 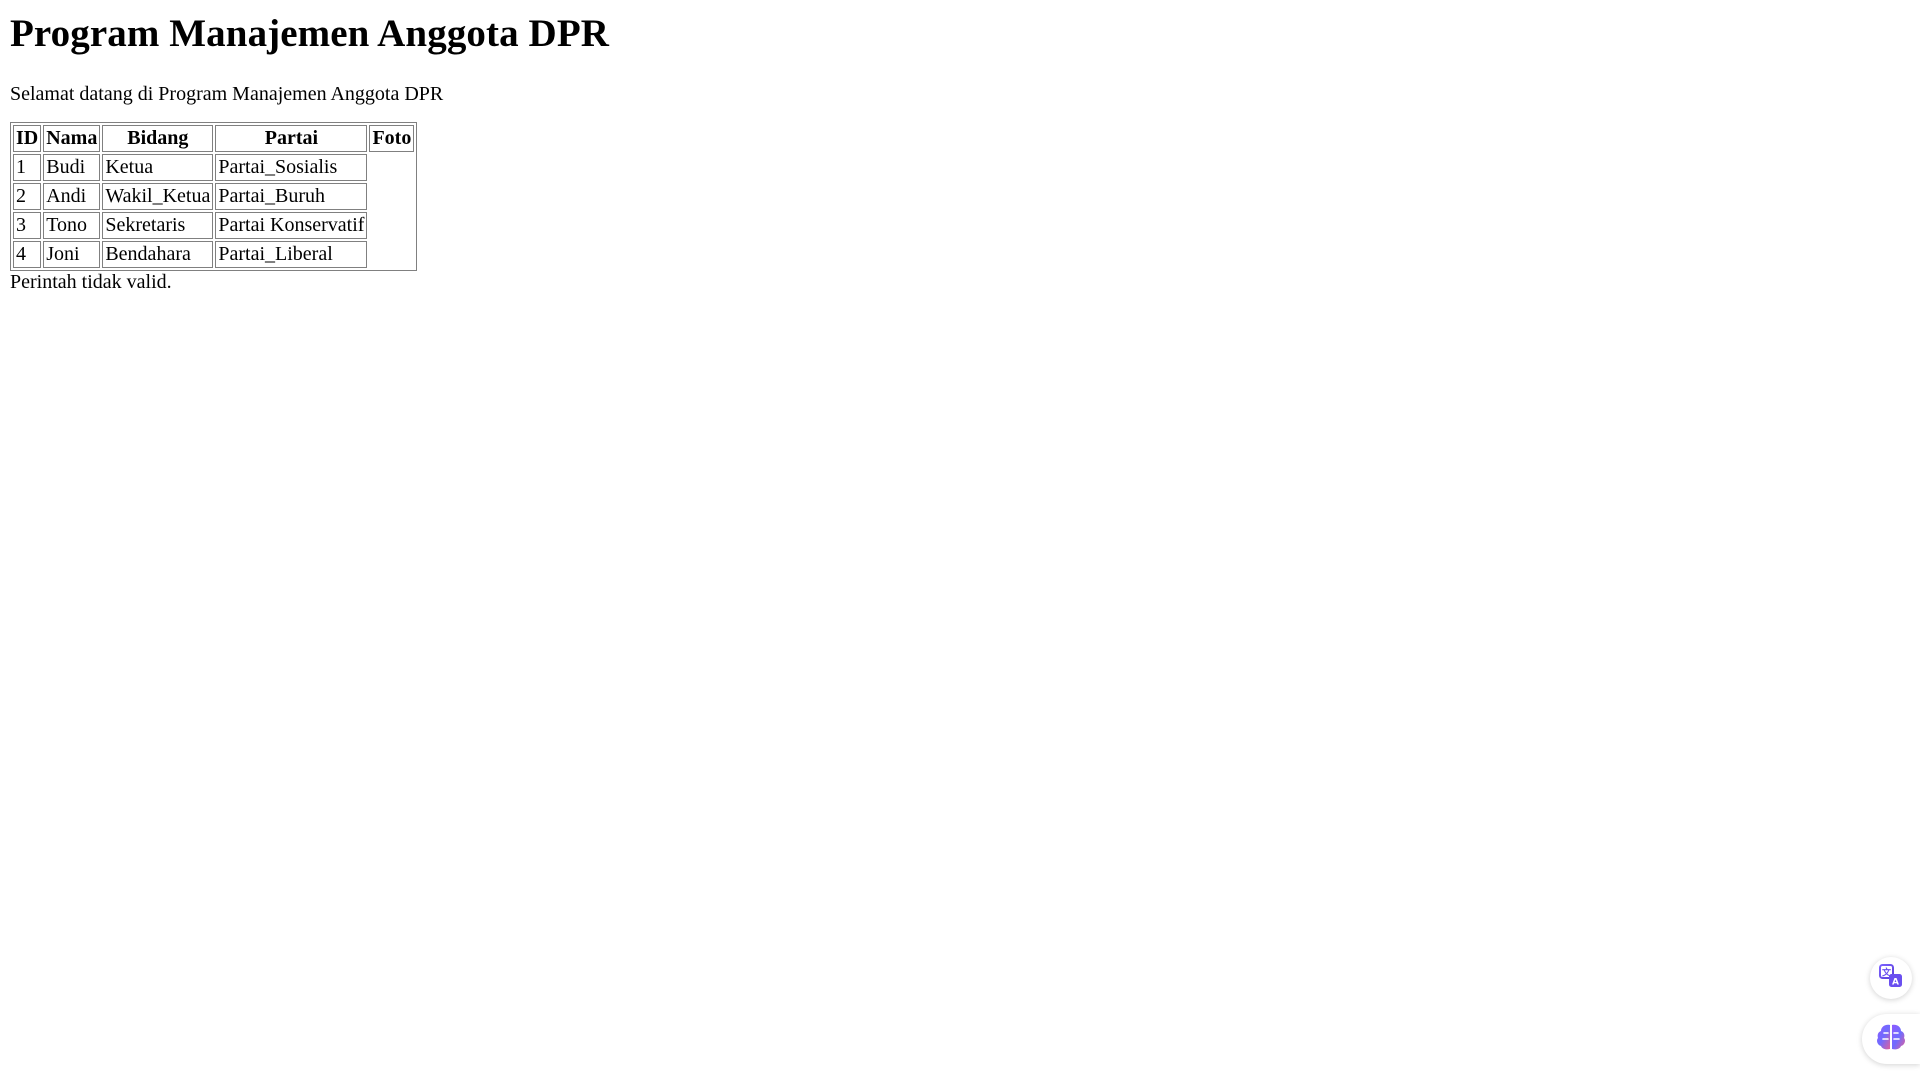 What do you see at coordinates (291, 138) in the screenshot?
I see `column-header-partai: Partai` at bounding box center [291, 138].